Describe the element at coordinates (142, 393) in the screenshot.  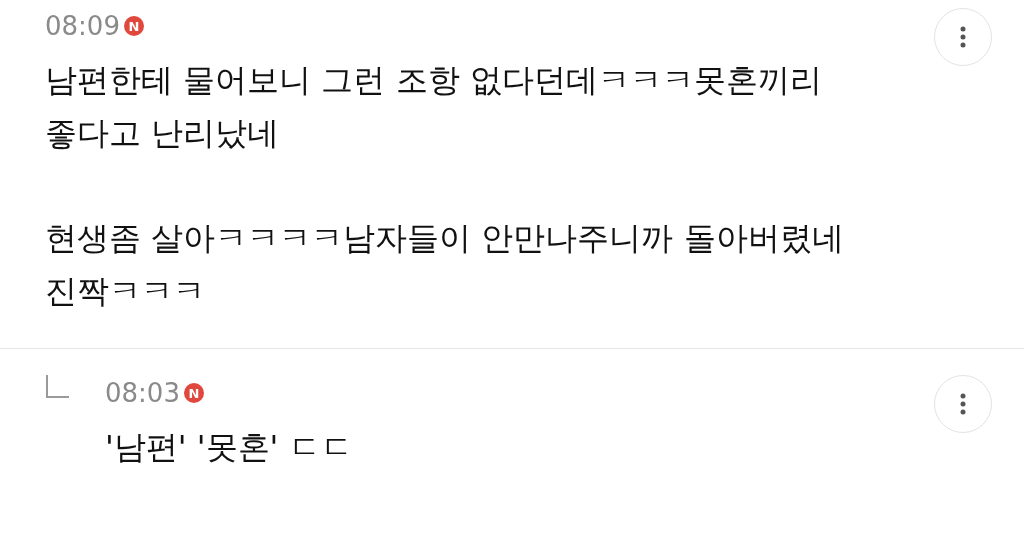
I see `comment-time: 08:03` at that location.